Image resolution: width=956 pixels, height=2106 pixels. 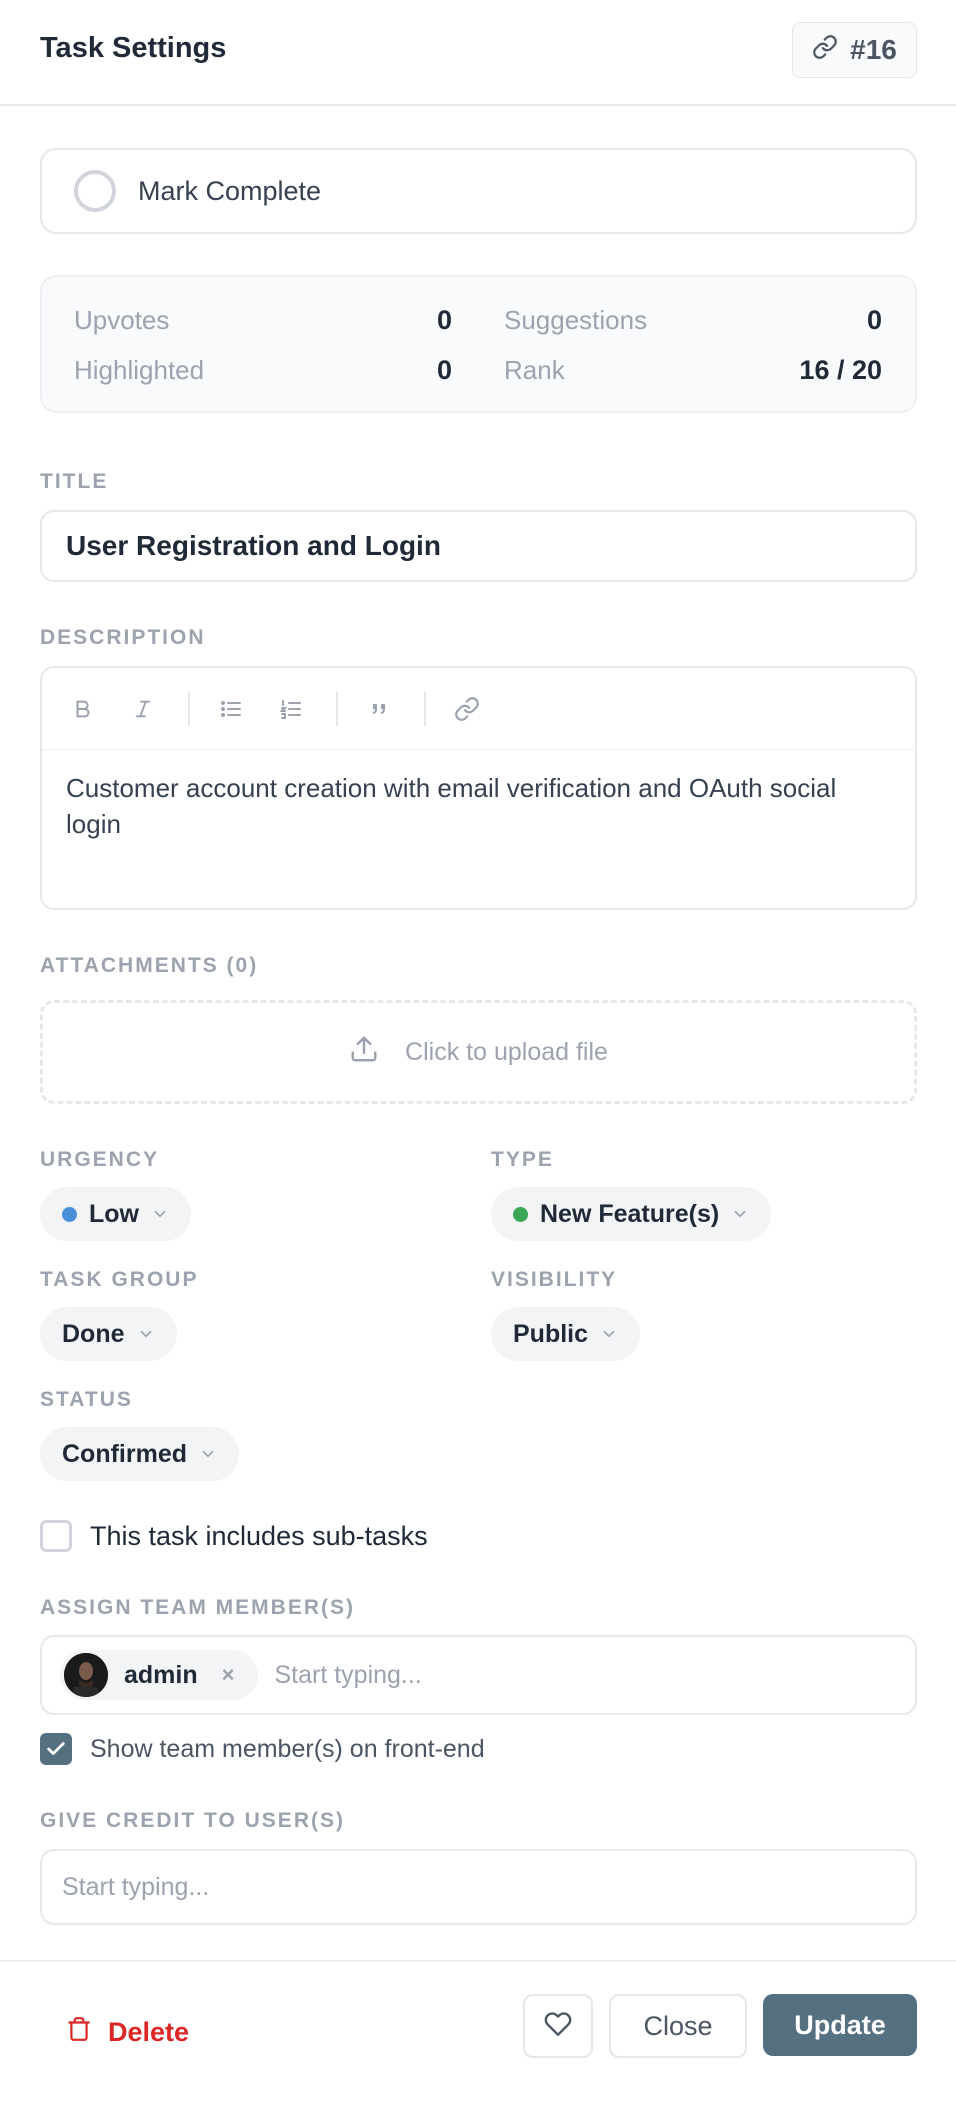 I want to click on urgency-value: Low, so click(x=114, y=1213).